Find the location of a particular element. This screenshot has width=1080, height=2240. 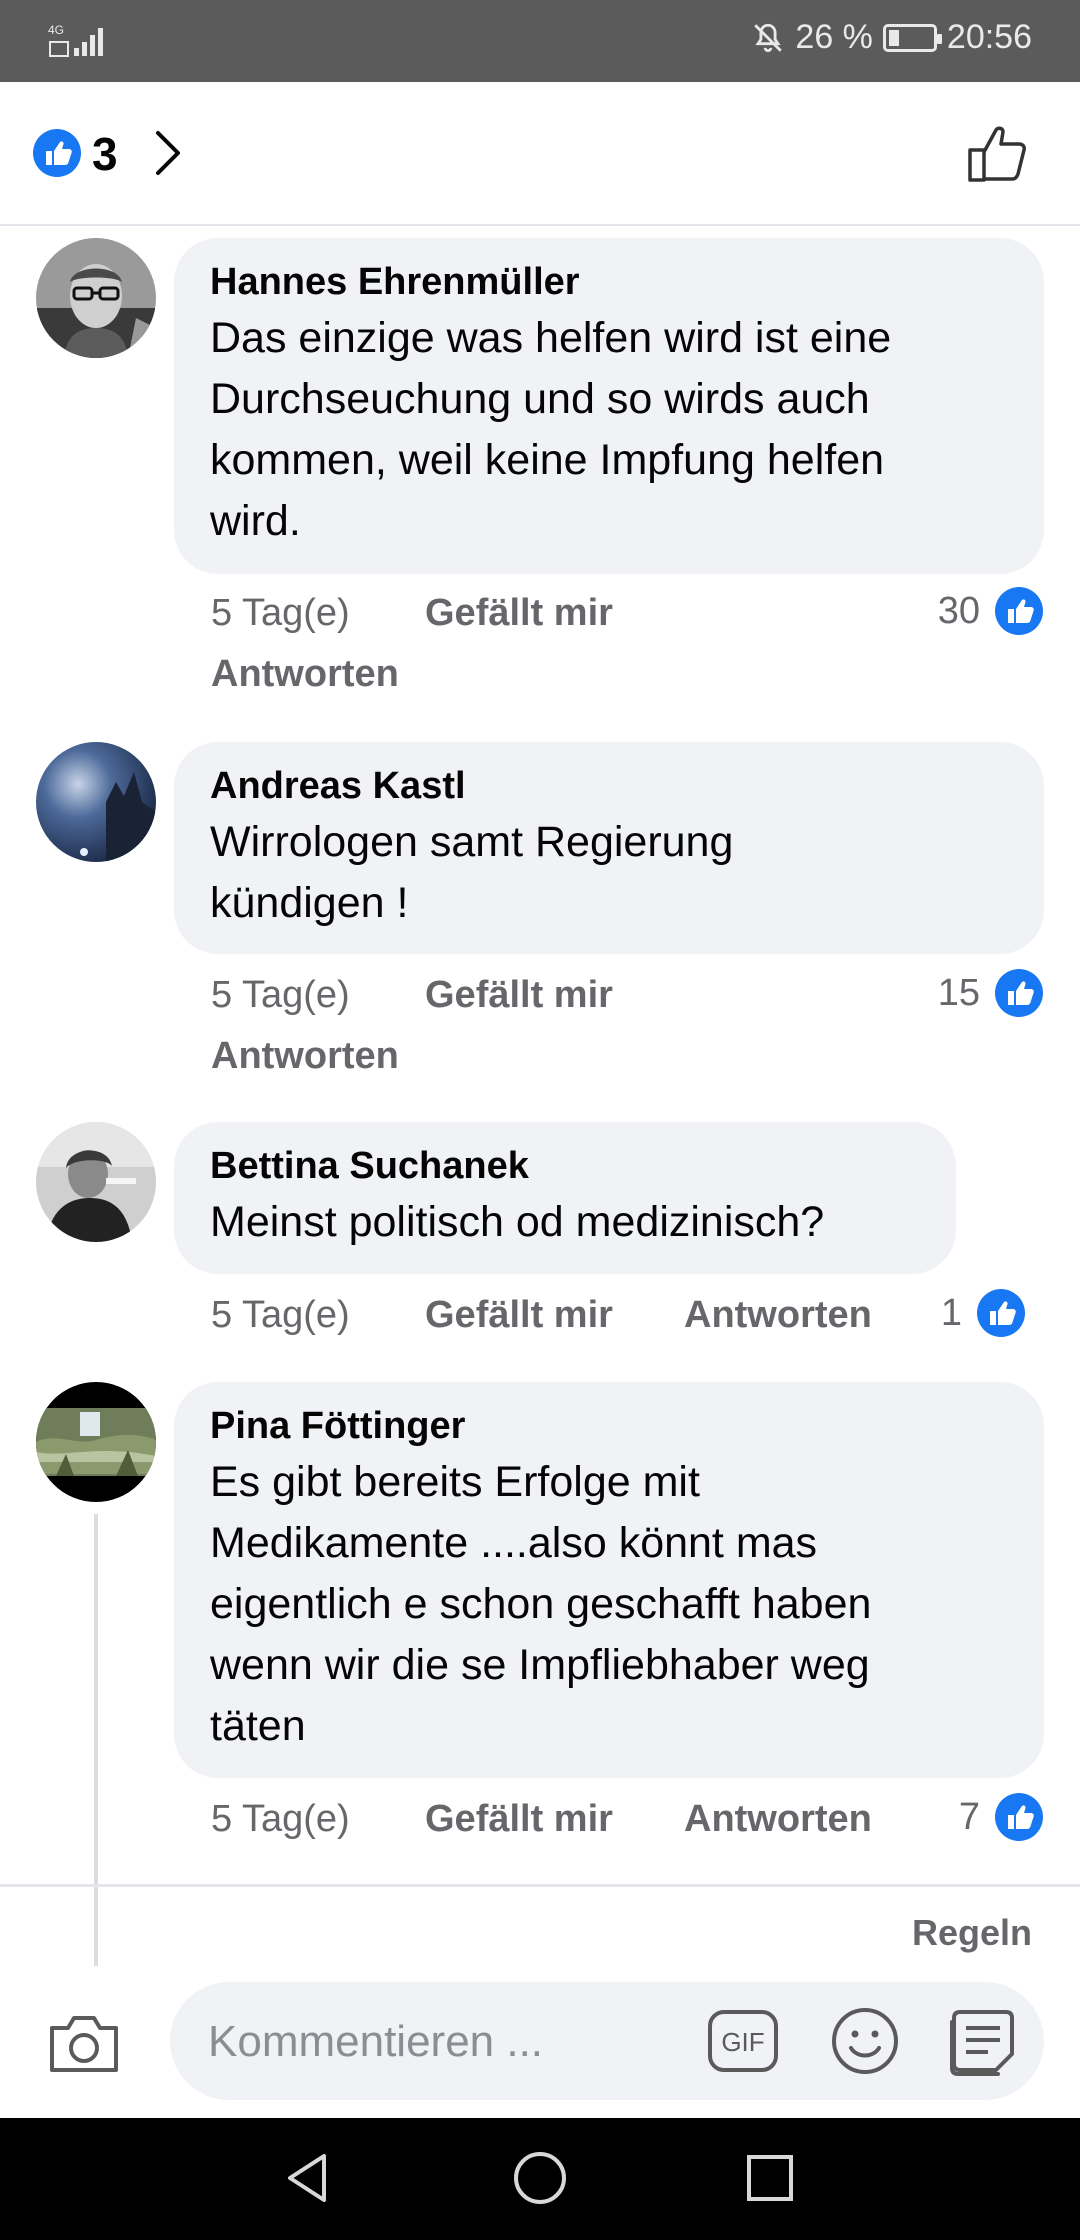

sticker-icon is located at coordinates (983, 2041).